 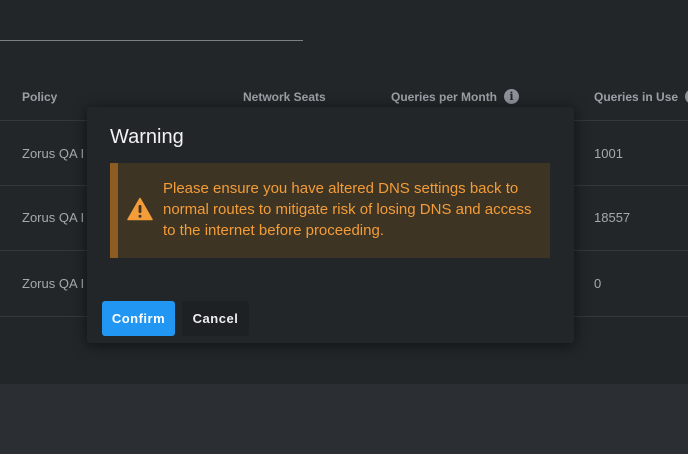 What do you see at coordinates (598, 283) in the screenshot?
I see `table-row-queries-in-use: 0` at bounding box center [598, 283].